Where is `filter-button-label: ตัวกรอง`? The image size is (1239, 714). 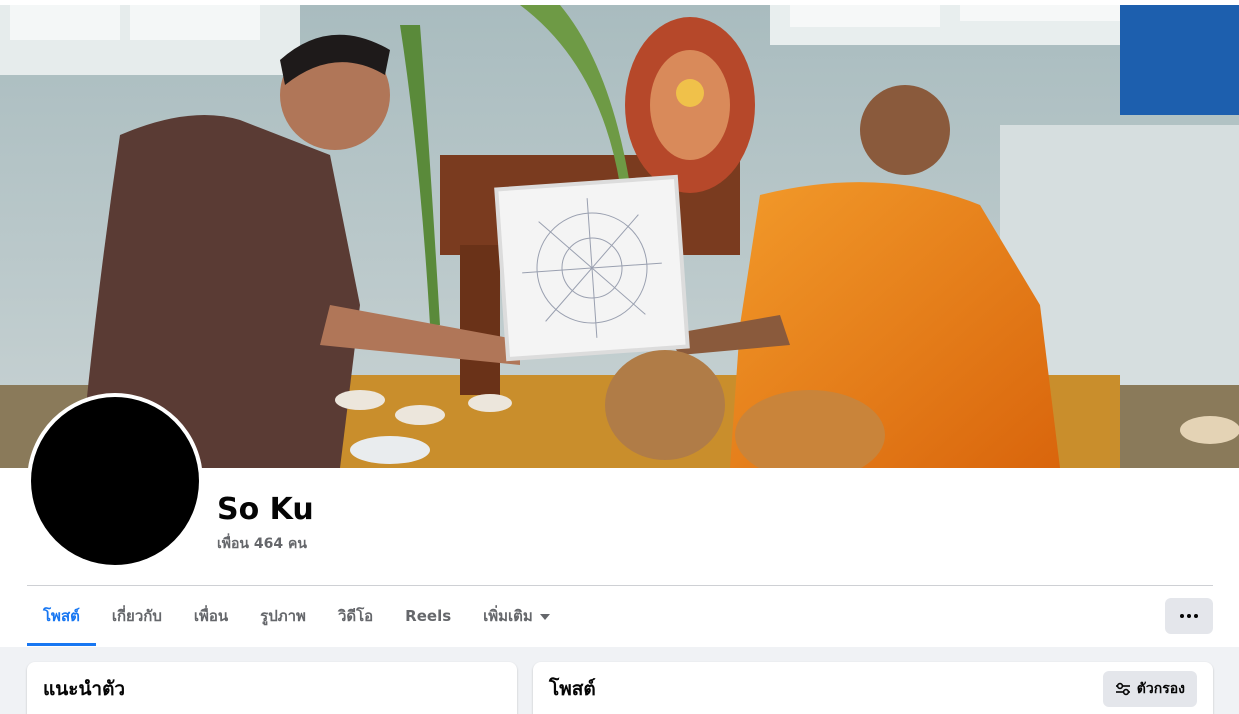
filter-button-label: ตัวกรอง is located at coordinates (1160, 689).